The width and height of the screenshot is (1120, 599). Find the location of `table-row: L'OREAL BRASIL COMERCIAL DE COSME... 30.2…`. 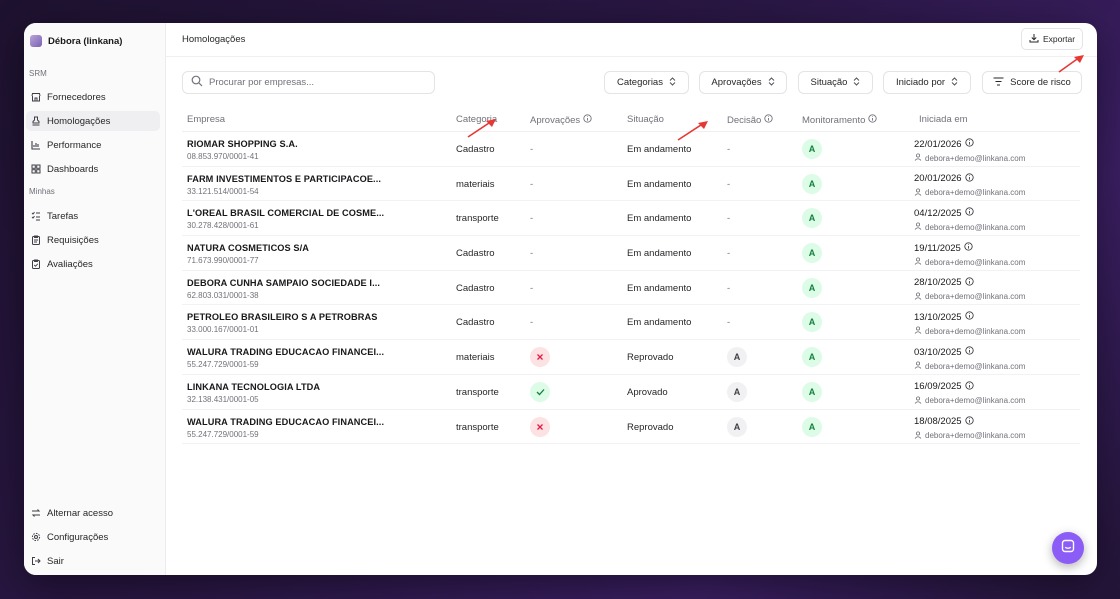

table-row: L'OREAL BRASIL COMERCIAL DE COSME... 30.2… is located at coordinates (631, 219).